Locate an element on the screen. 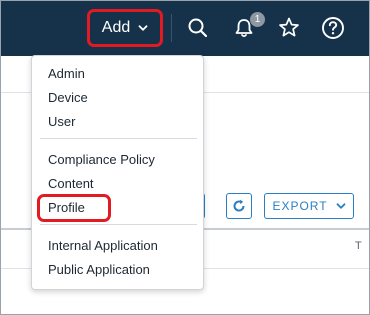 Image resolution: width=370 pixels, height=315 pixels. add-label: Add is located at coordinates (116, 27).